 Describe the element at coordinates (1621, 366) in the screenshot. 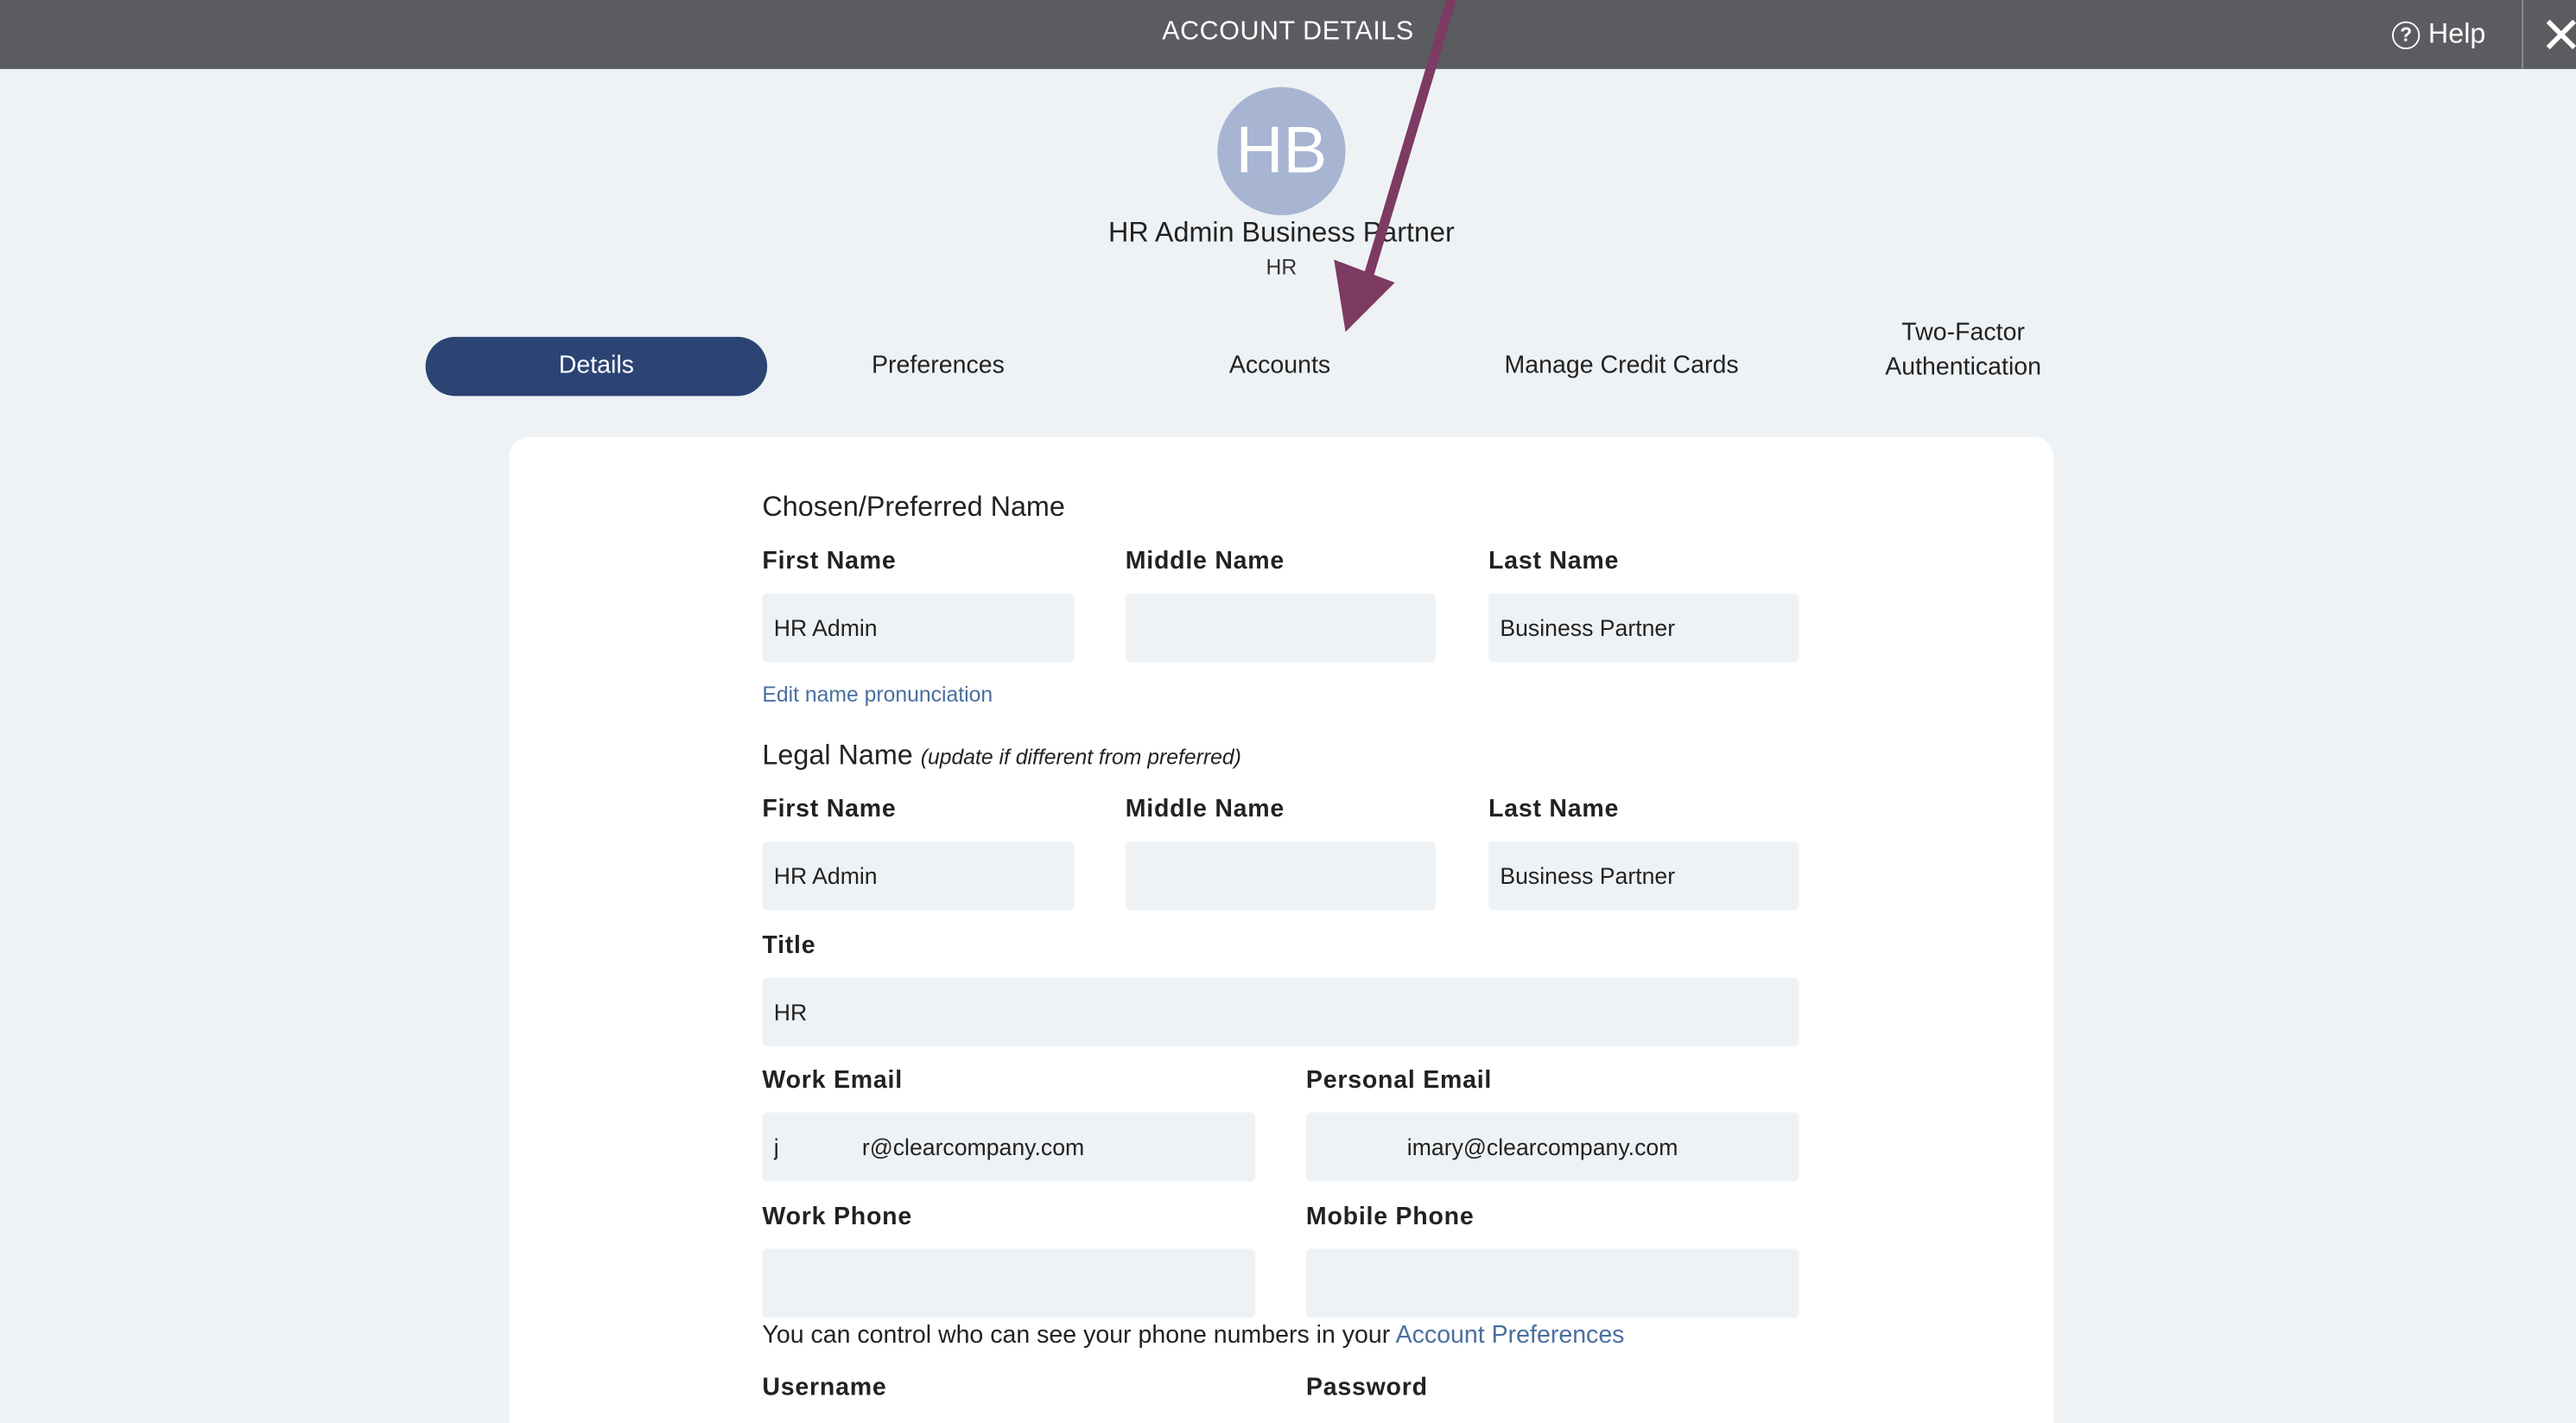

I see `tab-manage-credit-cards: Manage Credit Cards` at that location.